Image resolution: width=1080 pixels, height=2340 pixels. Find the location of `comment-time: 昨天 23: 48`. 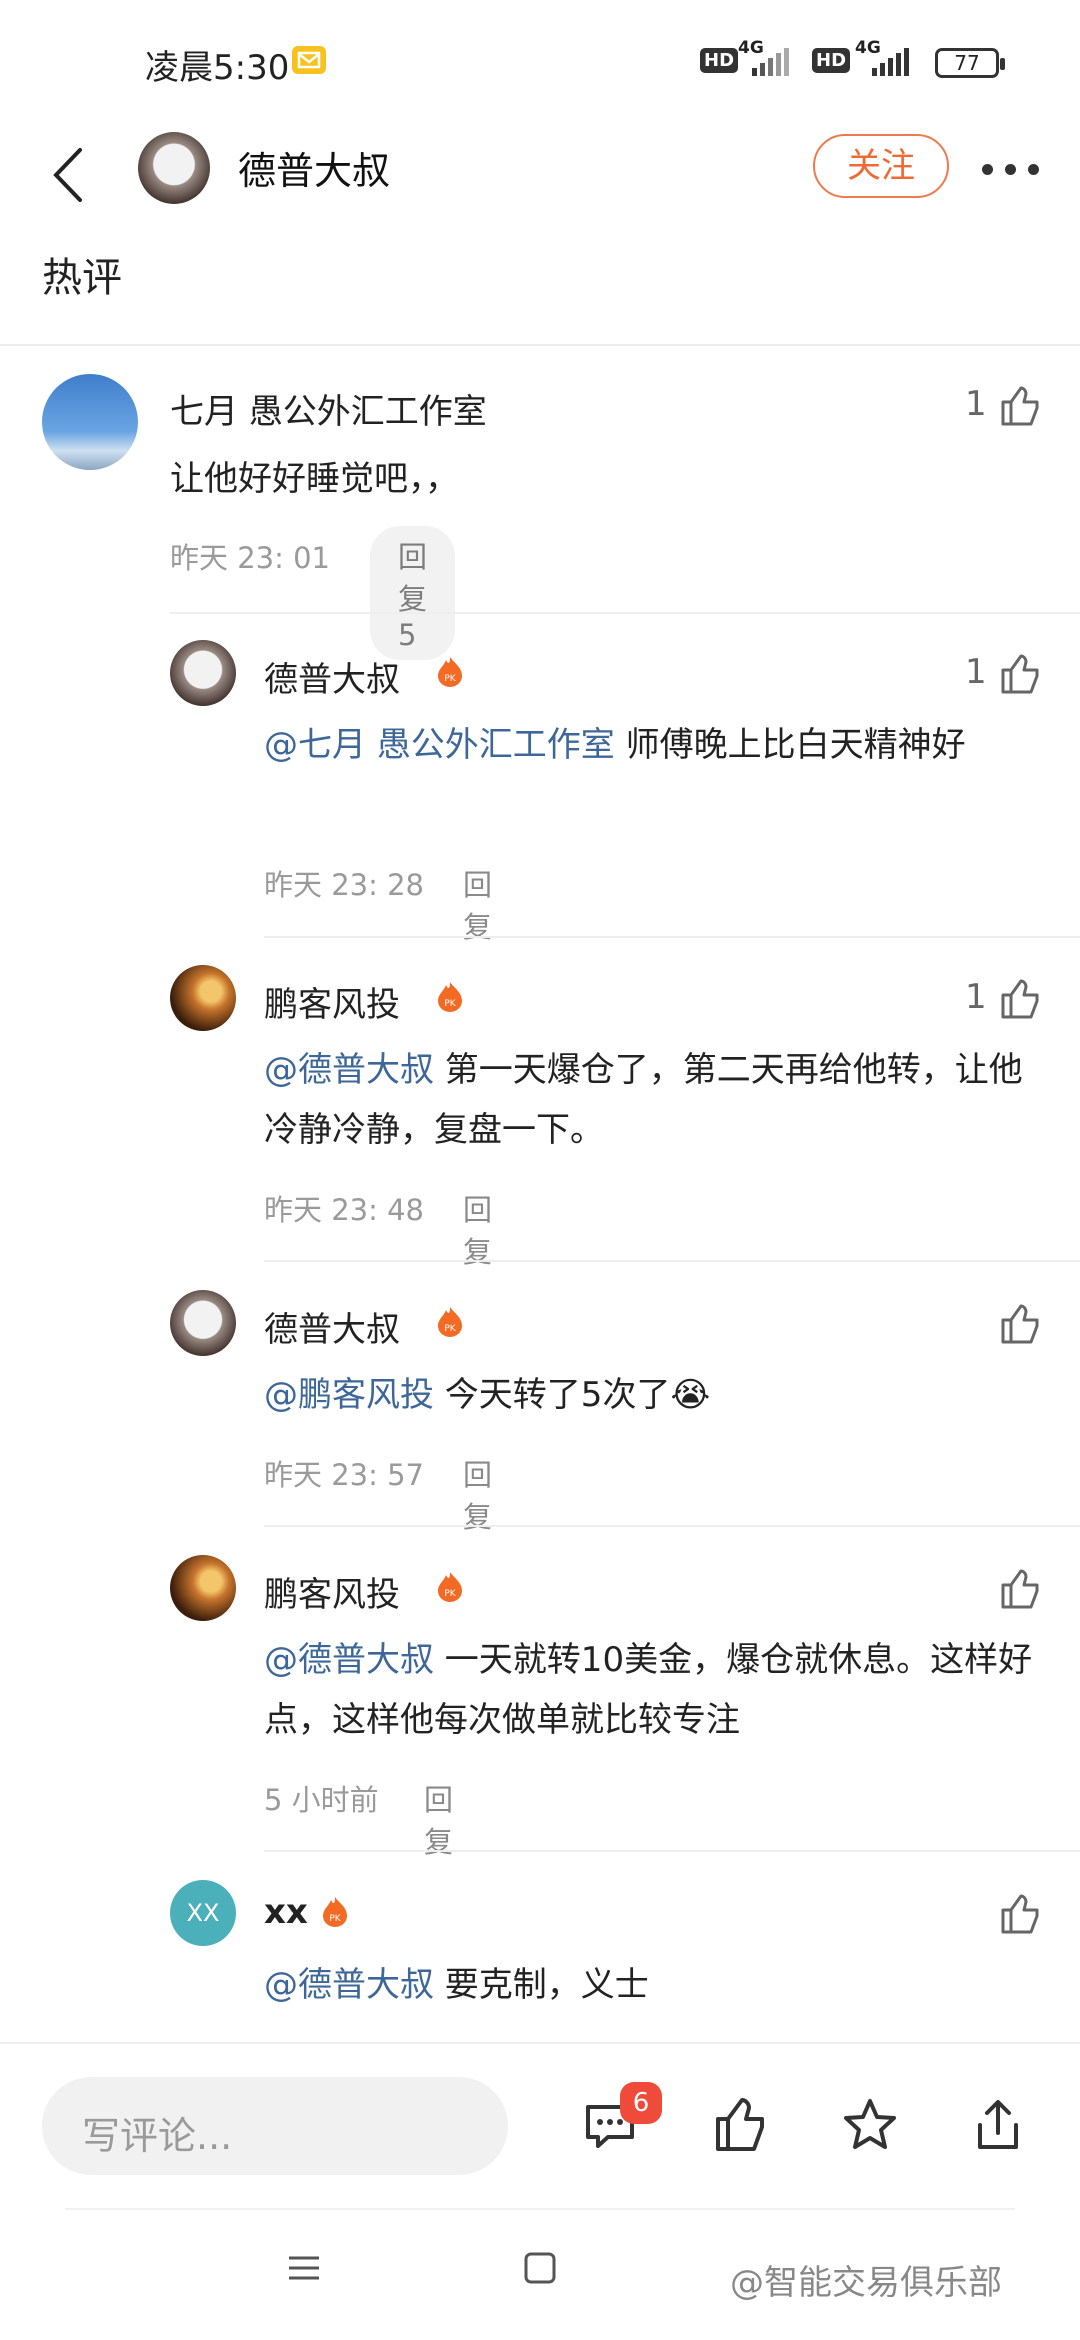

comment-time: 昨天 23: 48 is located at coordinates (344, 1210).